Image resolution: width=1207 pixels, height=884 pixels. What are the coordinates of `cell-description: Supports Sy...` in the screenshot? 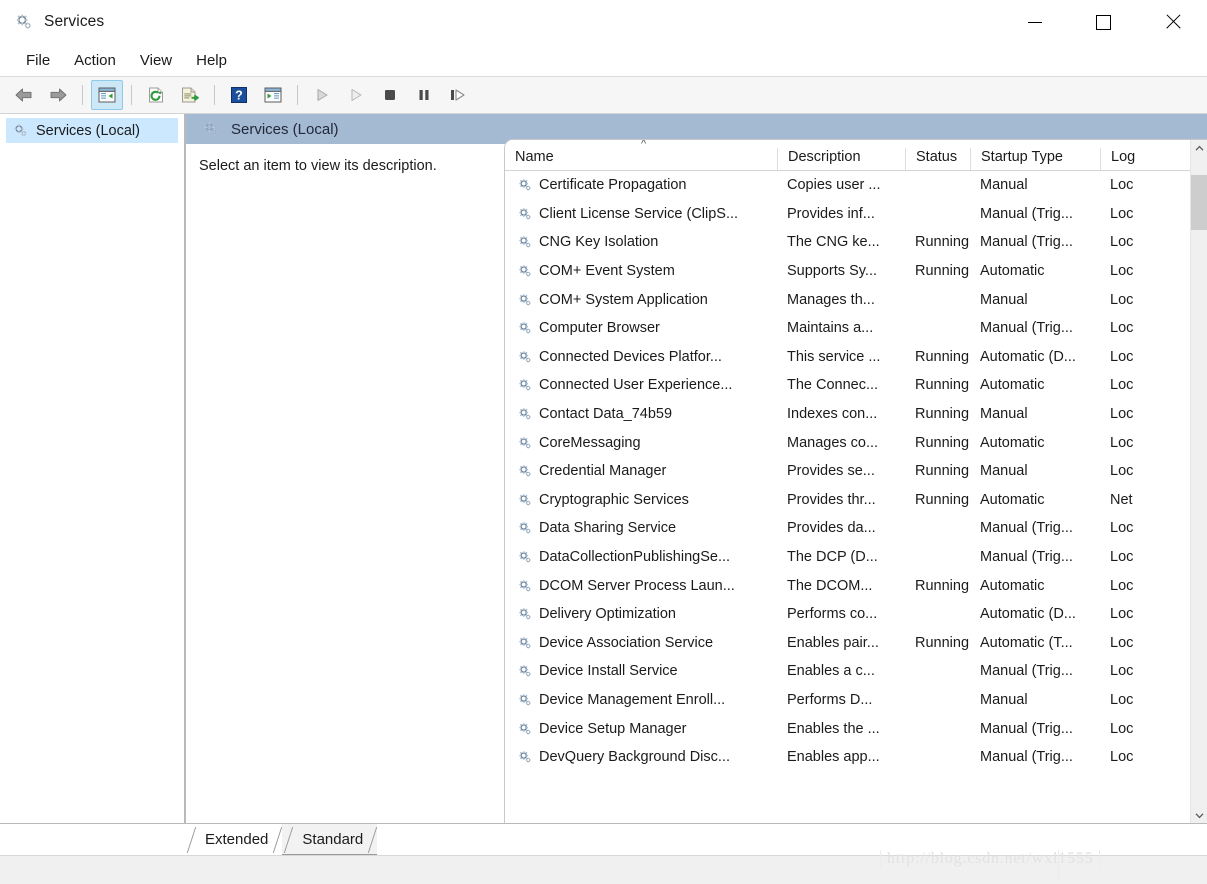 It's located at (832, 271).